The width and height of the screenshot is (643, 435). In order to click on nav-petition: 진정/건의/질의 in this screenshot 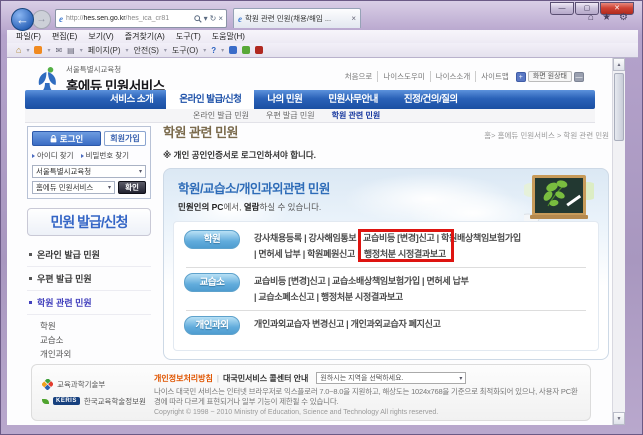, I will do `click(431, 99)`.